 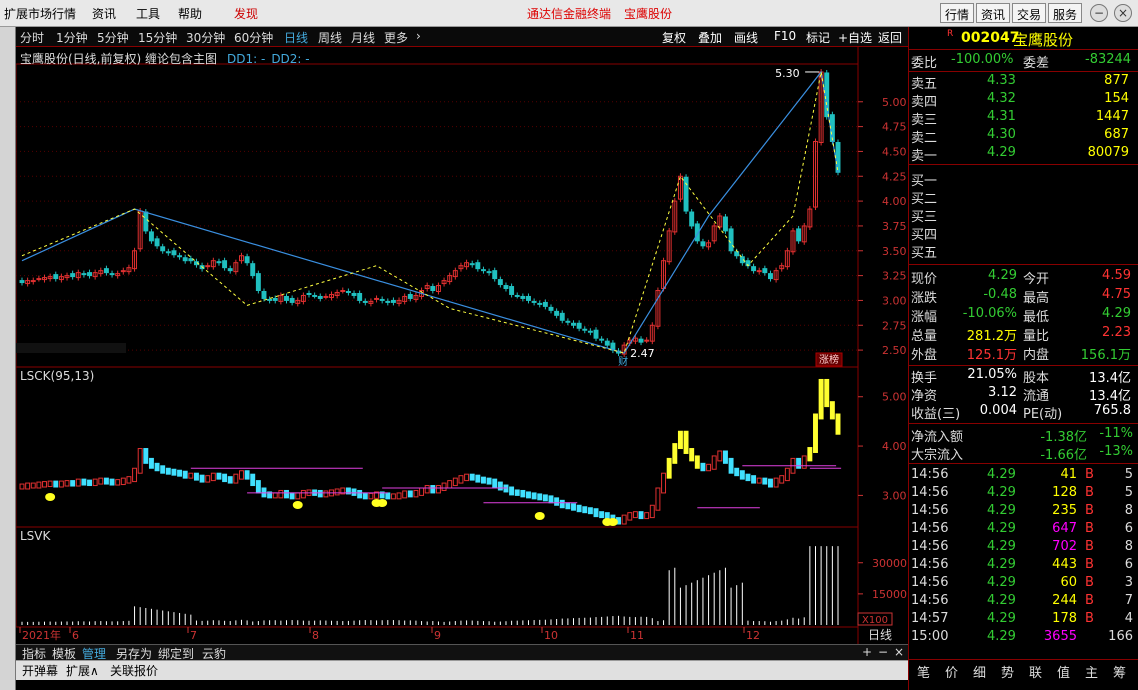 What do you see at coordinates (246, 13) in the screenshot?
I see `menu-item-discover: 发现` at bounding box center [246, 13].